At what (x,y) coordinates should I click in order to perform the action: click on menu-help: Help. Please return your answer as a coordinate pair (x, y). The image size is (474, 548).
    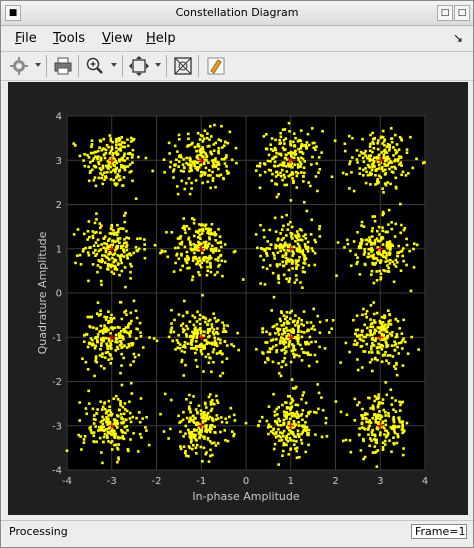
    Looking at the image, I should click on (161, 38).